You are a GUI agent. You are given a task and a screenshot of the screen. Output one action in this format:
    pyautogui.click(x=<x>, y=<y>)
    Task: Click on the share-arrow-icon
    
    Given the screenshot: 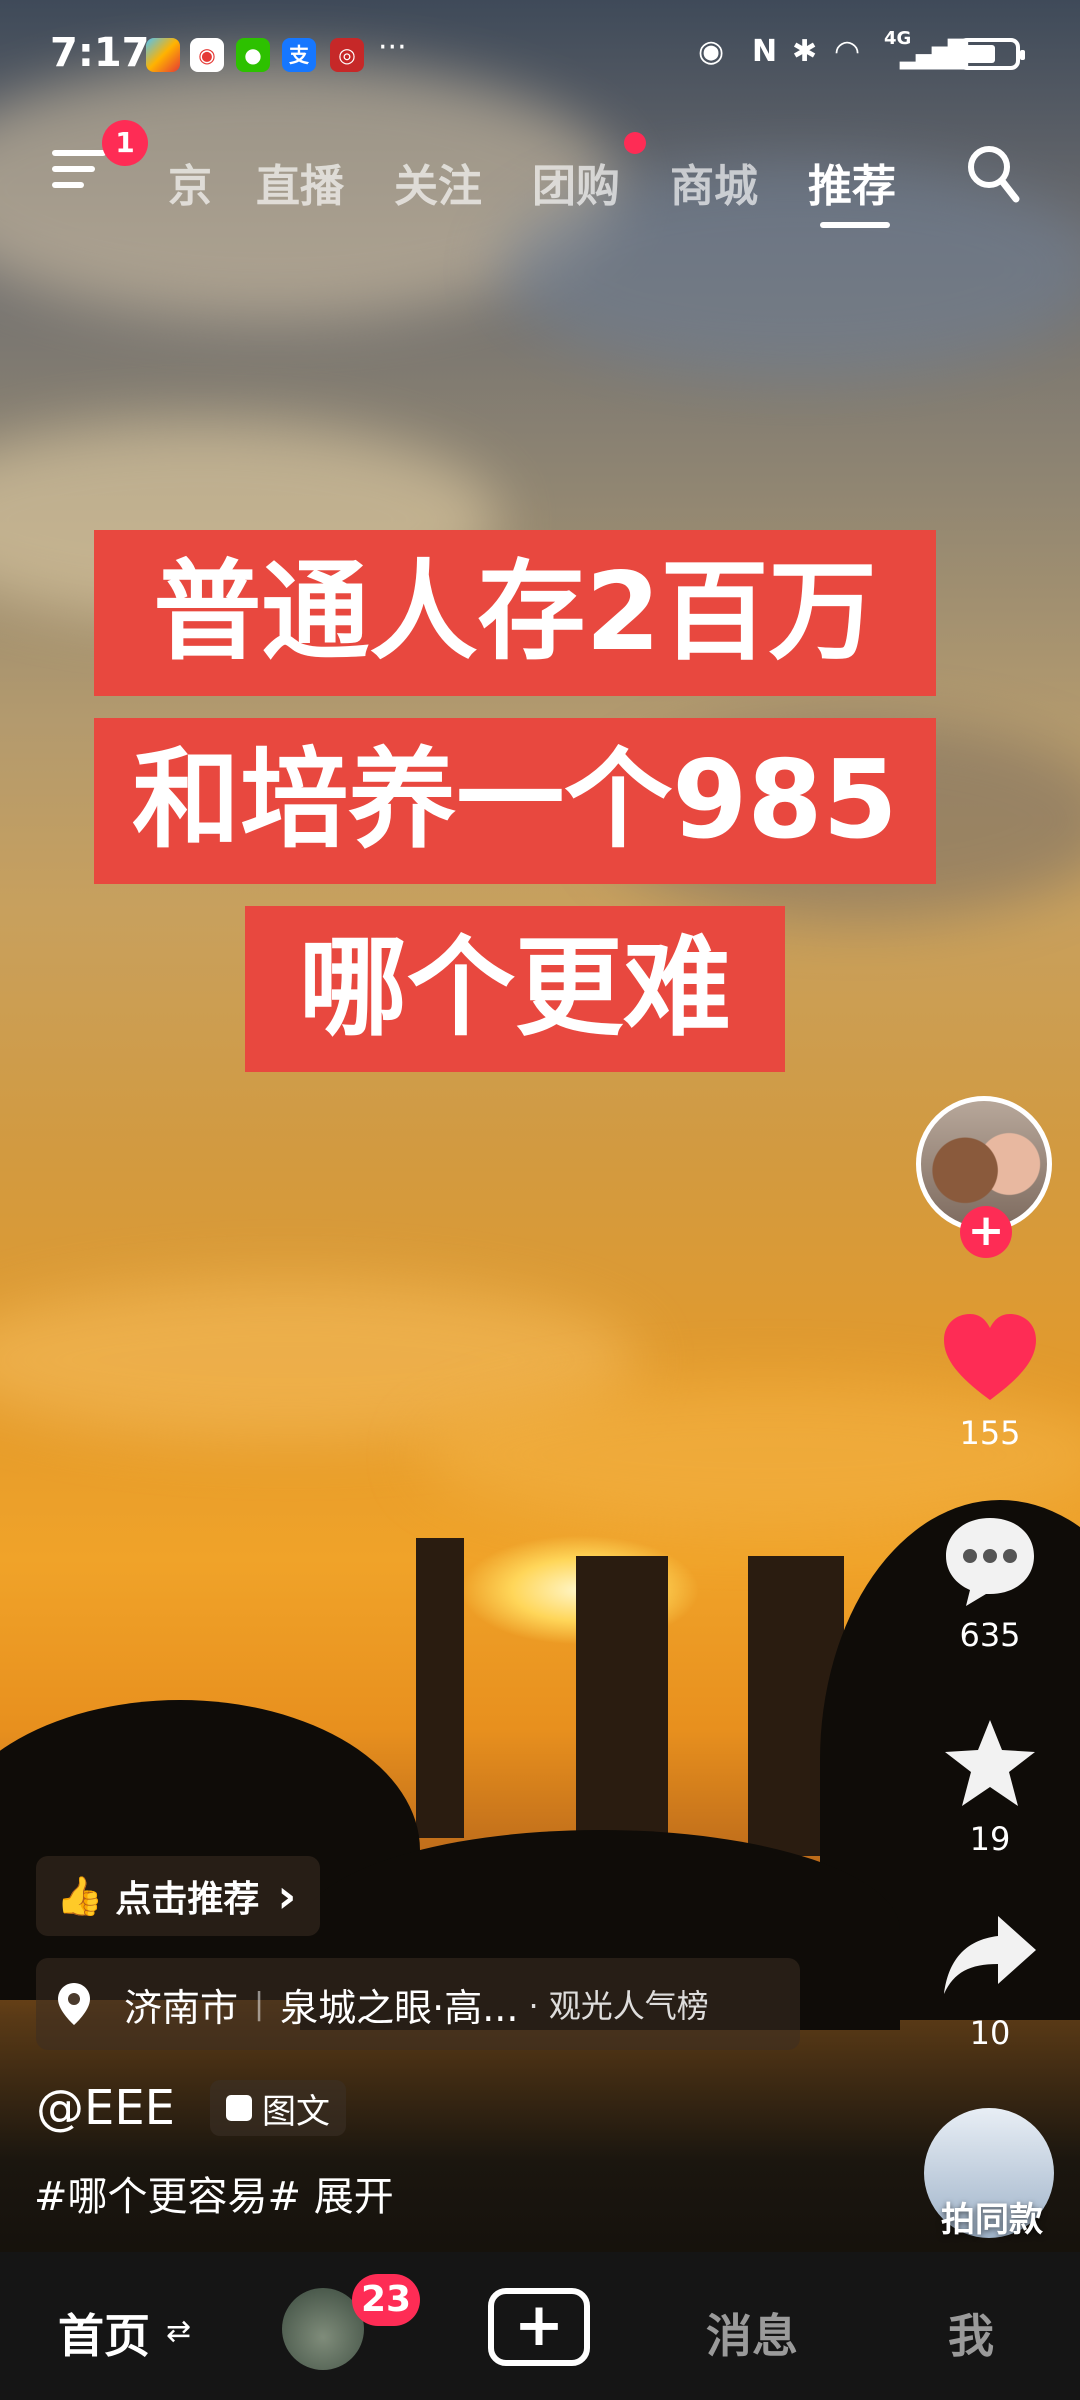 What is the action you would take?
    pyautogui.click(x=990, y=1955)
    